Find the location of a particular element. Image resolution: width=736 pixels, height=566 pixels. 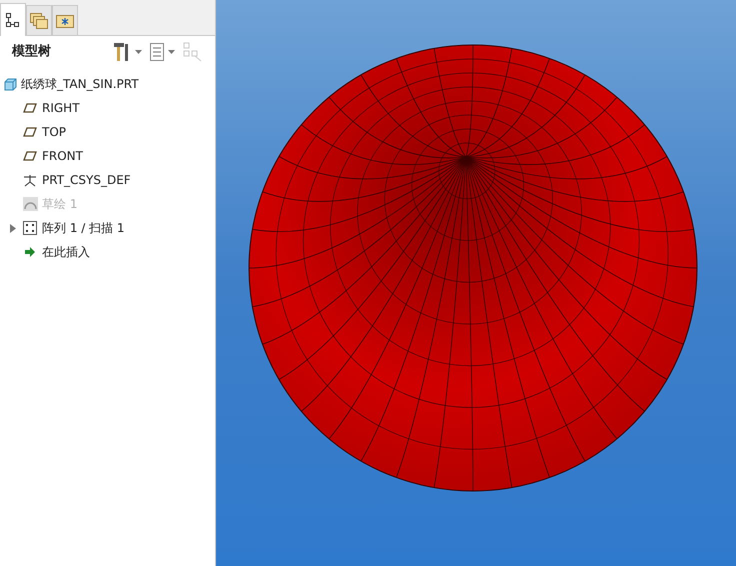

tree-item: 在此插入 is located at coordinates (66, 252).